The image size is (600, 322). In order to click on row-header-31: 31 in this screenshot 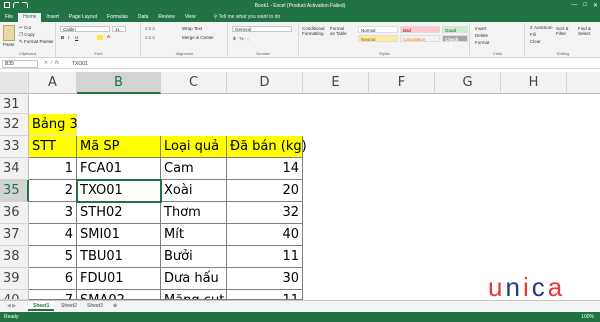, I will do `click(14, 104)`.